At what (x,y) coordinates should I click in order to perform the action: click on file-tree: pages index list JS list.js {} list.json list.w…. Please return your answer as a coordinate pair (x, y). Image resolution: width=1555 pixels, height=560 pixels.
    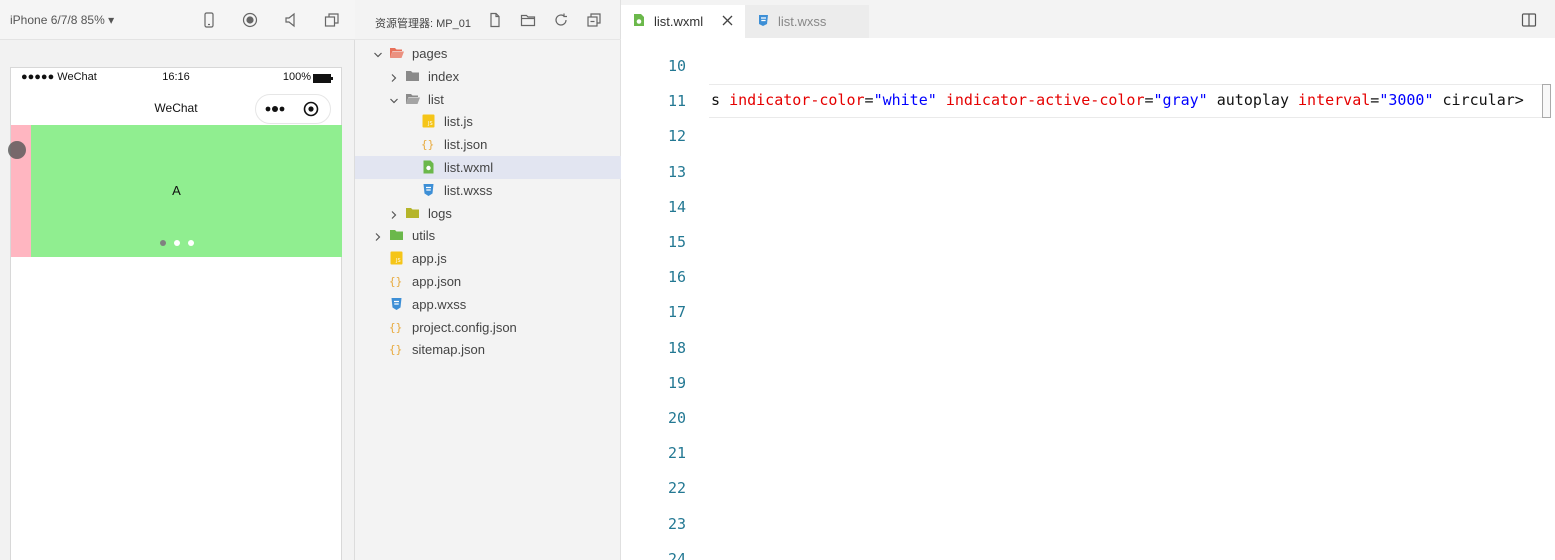
    Looking at the image, I should click on (488, 201).